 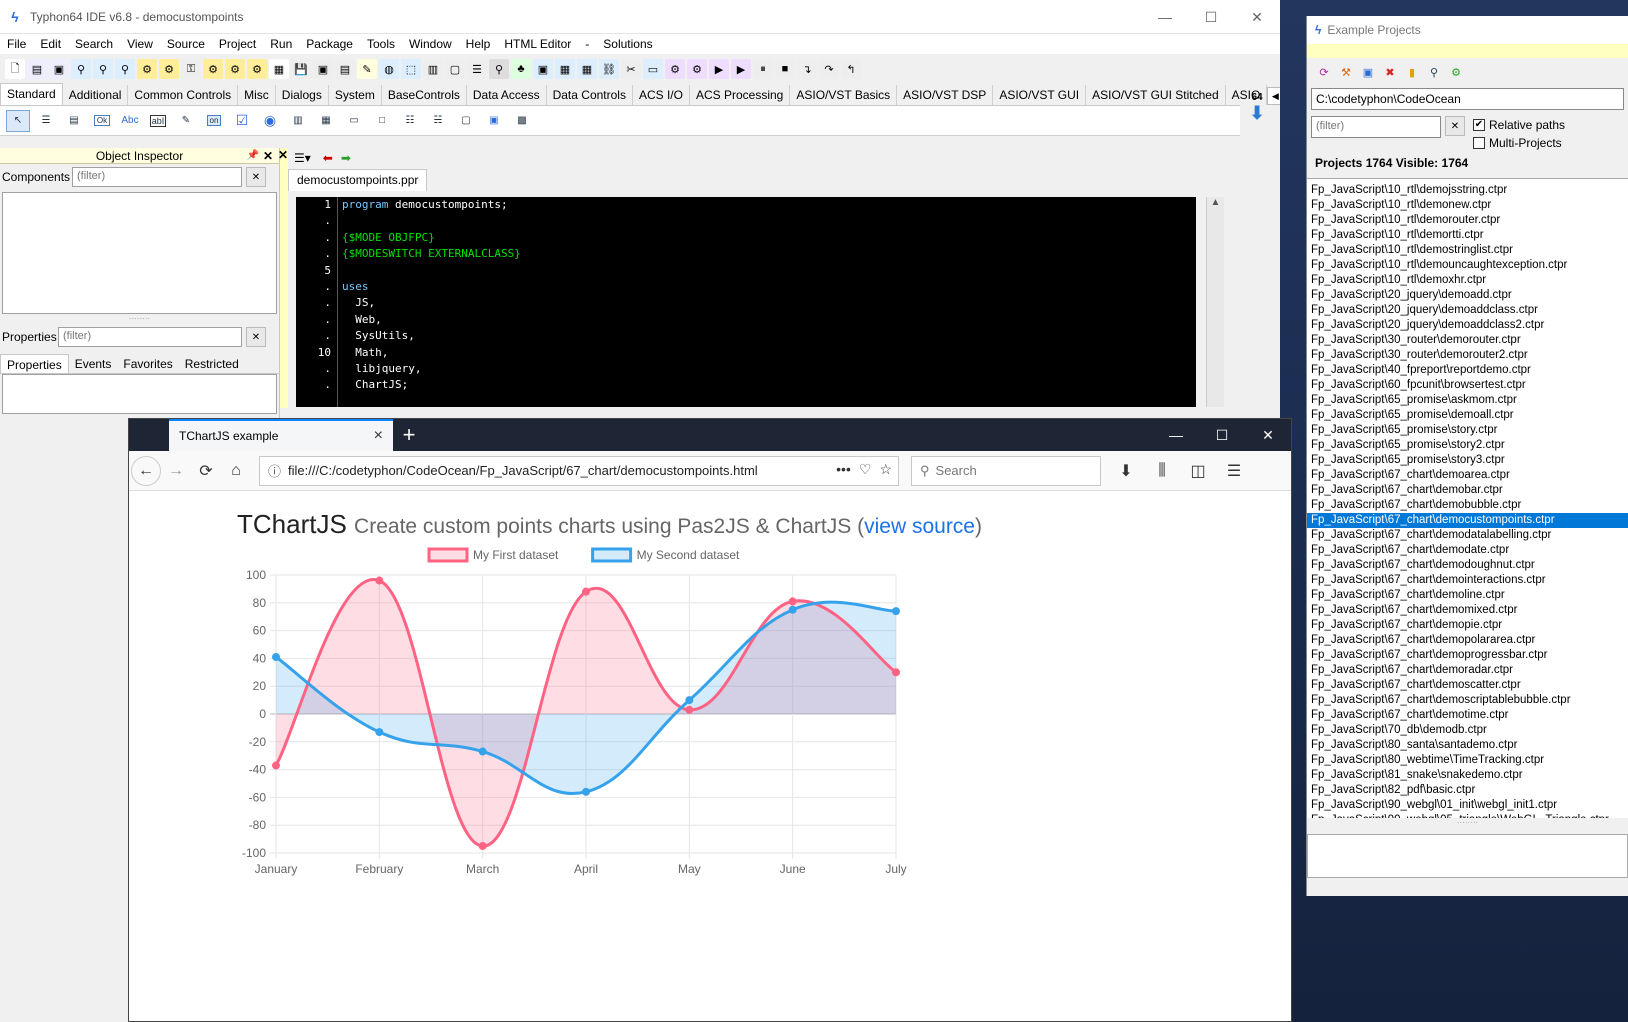 What do you see at coordinates (1467, 400) in the screenshot?
I see `project-list-item: Fp_JavaScript\65_promise\askmom.ctpr` at bounding box center [1467, 400].